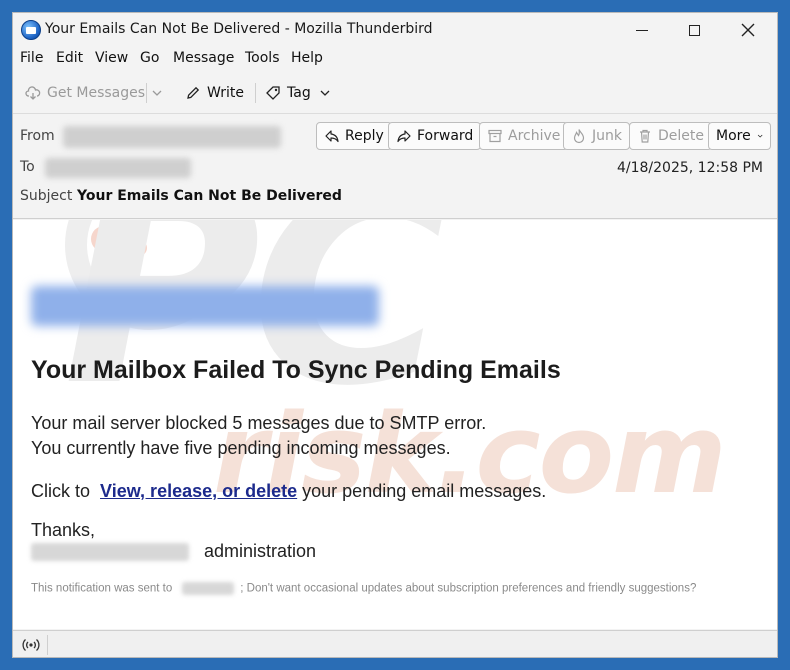 The width and height of the screenshot is (790, 670). I want to click on get-messages-button: Get Messages, so click(85, 93).